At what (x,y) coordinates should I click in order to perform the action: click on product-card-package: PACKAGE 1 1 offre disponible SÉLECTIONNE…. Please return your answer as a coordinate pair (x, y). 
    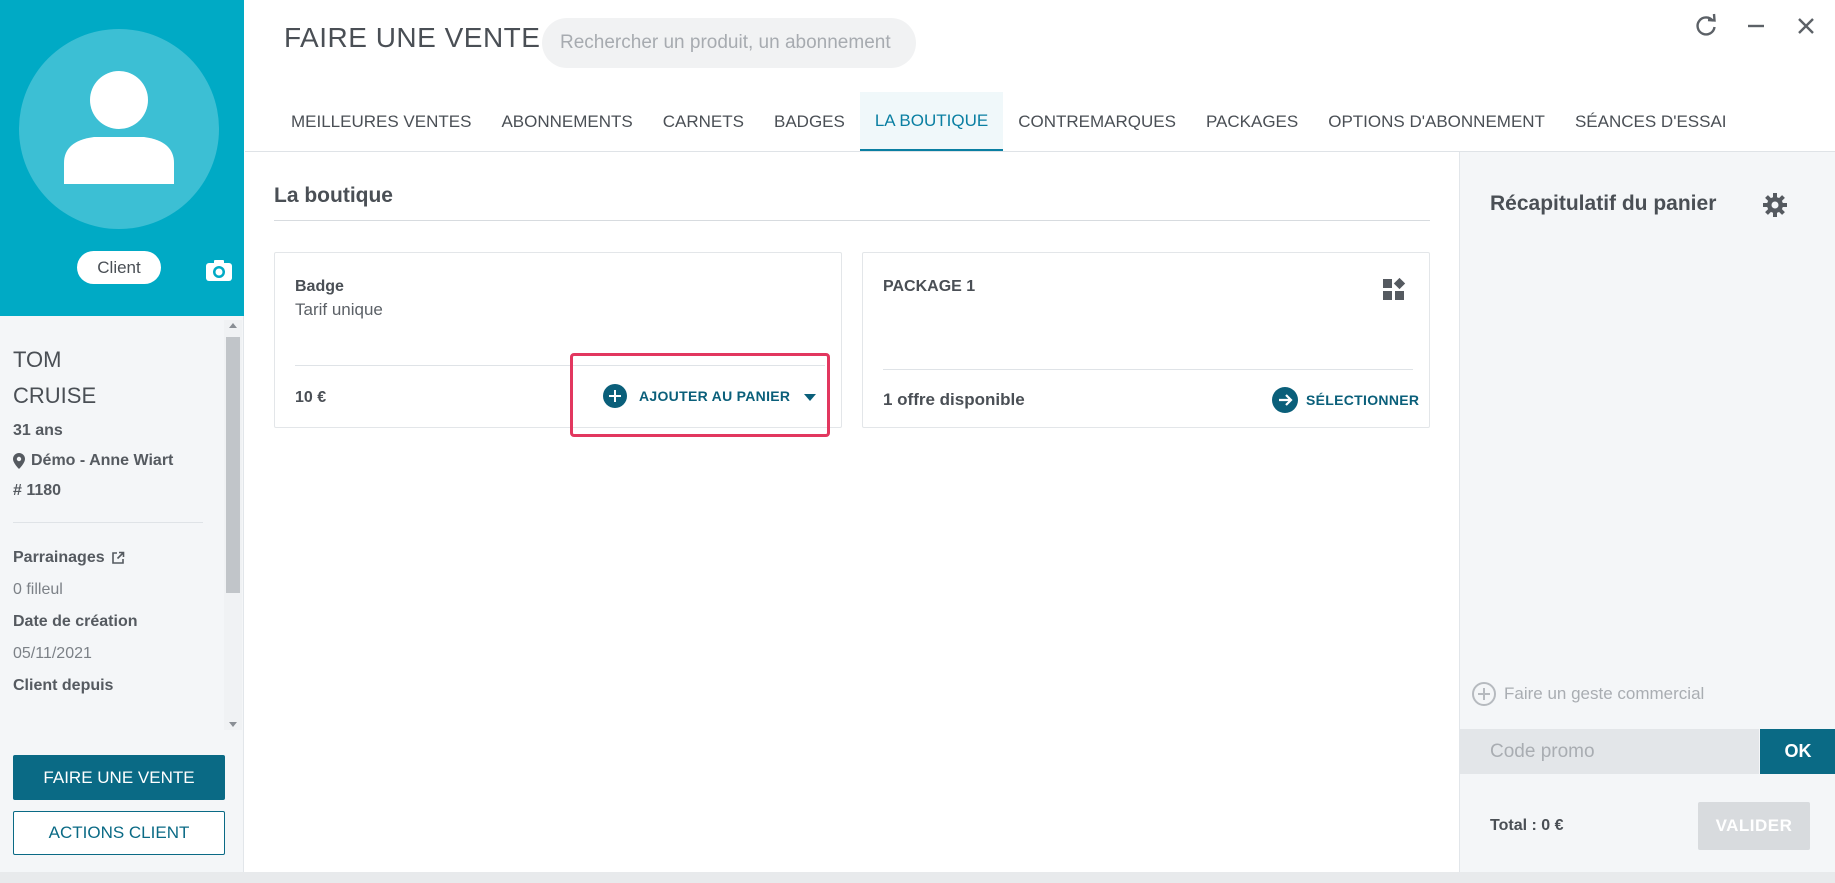
    Looking at the image, I should click on (1146, 340).